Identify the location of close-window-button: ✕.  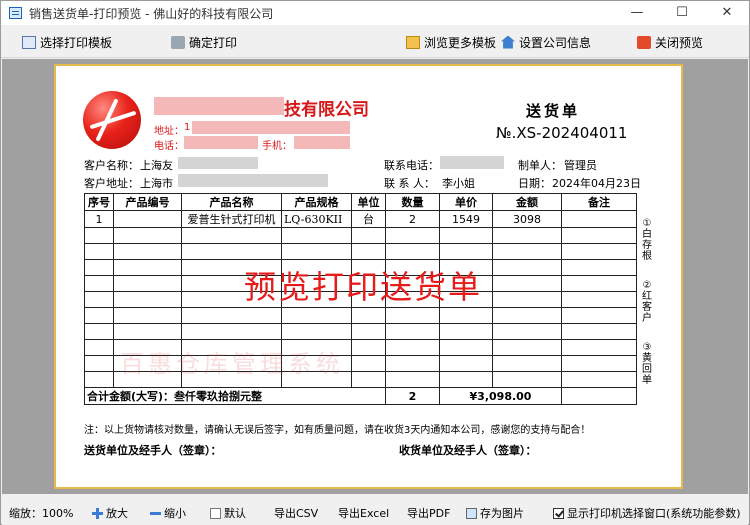
(727, 13).